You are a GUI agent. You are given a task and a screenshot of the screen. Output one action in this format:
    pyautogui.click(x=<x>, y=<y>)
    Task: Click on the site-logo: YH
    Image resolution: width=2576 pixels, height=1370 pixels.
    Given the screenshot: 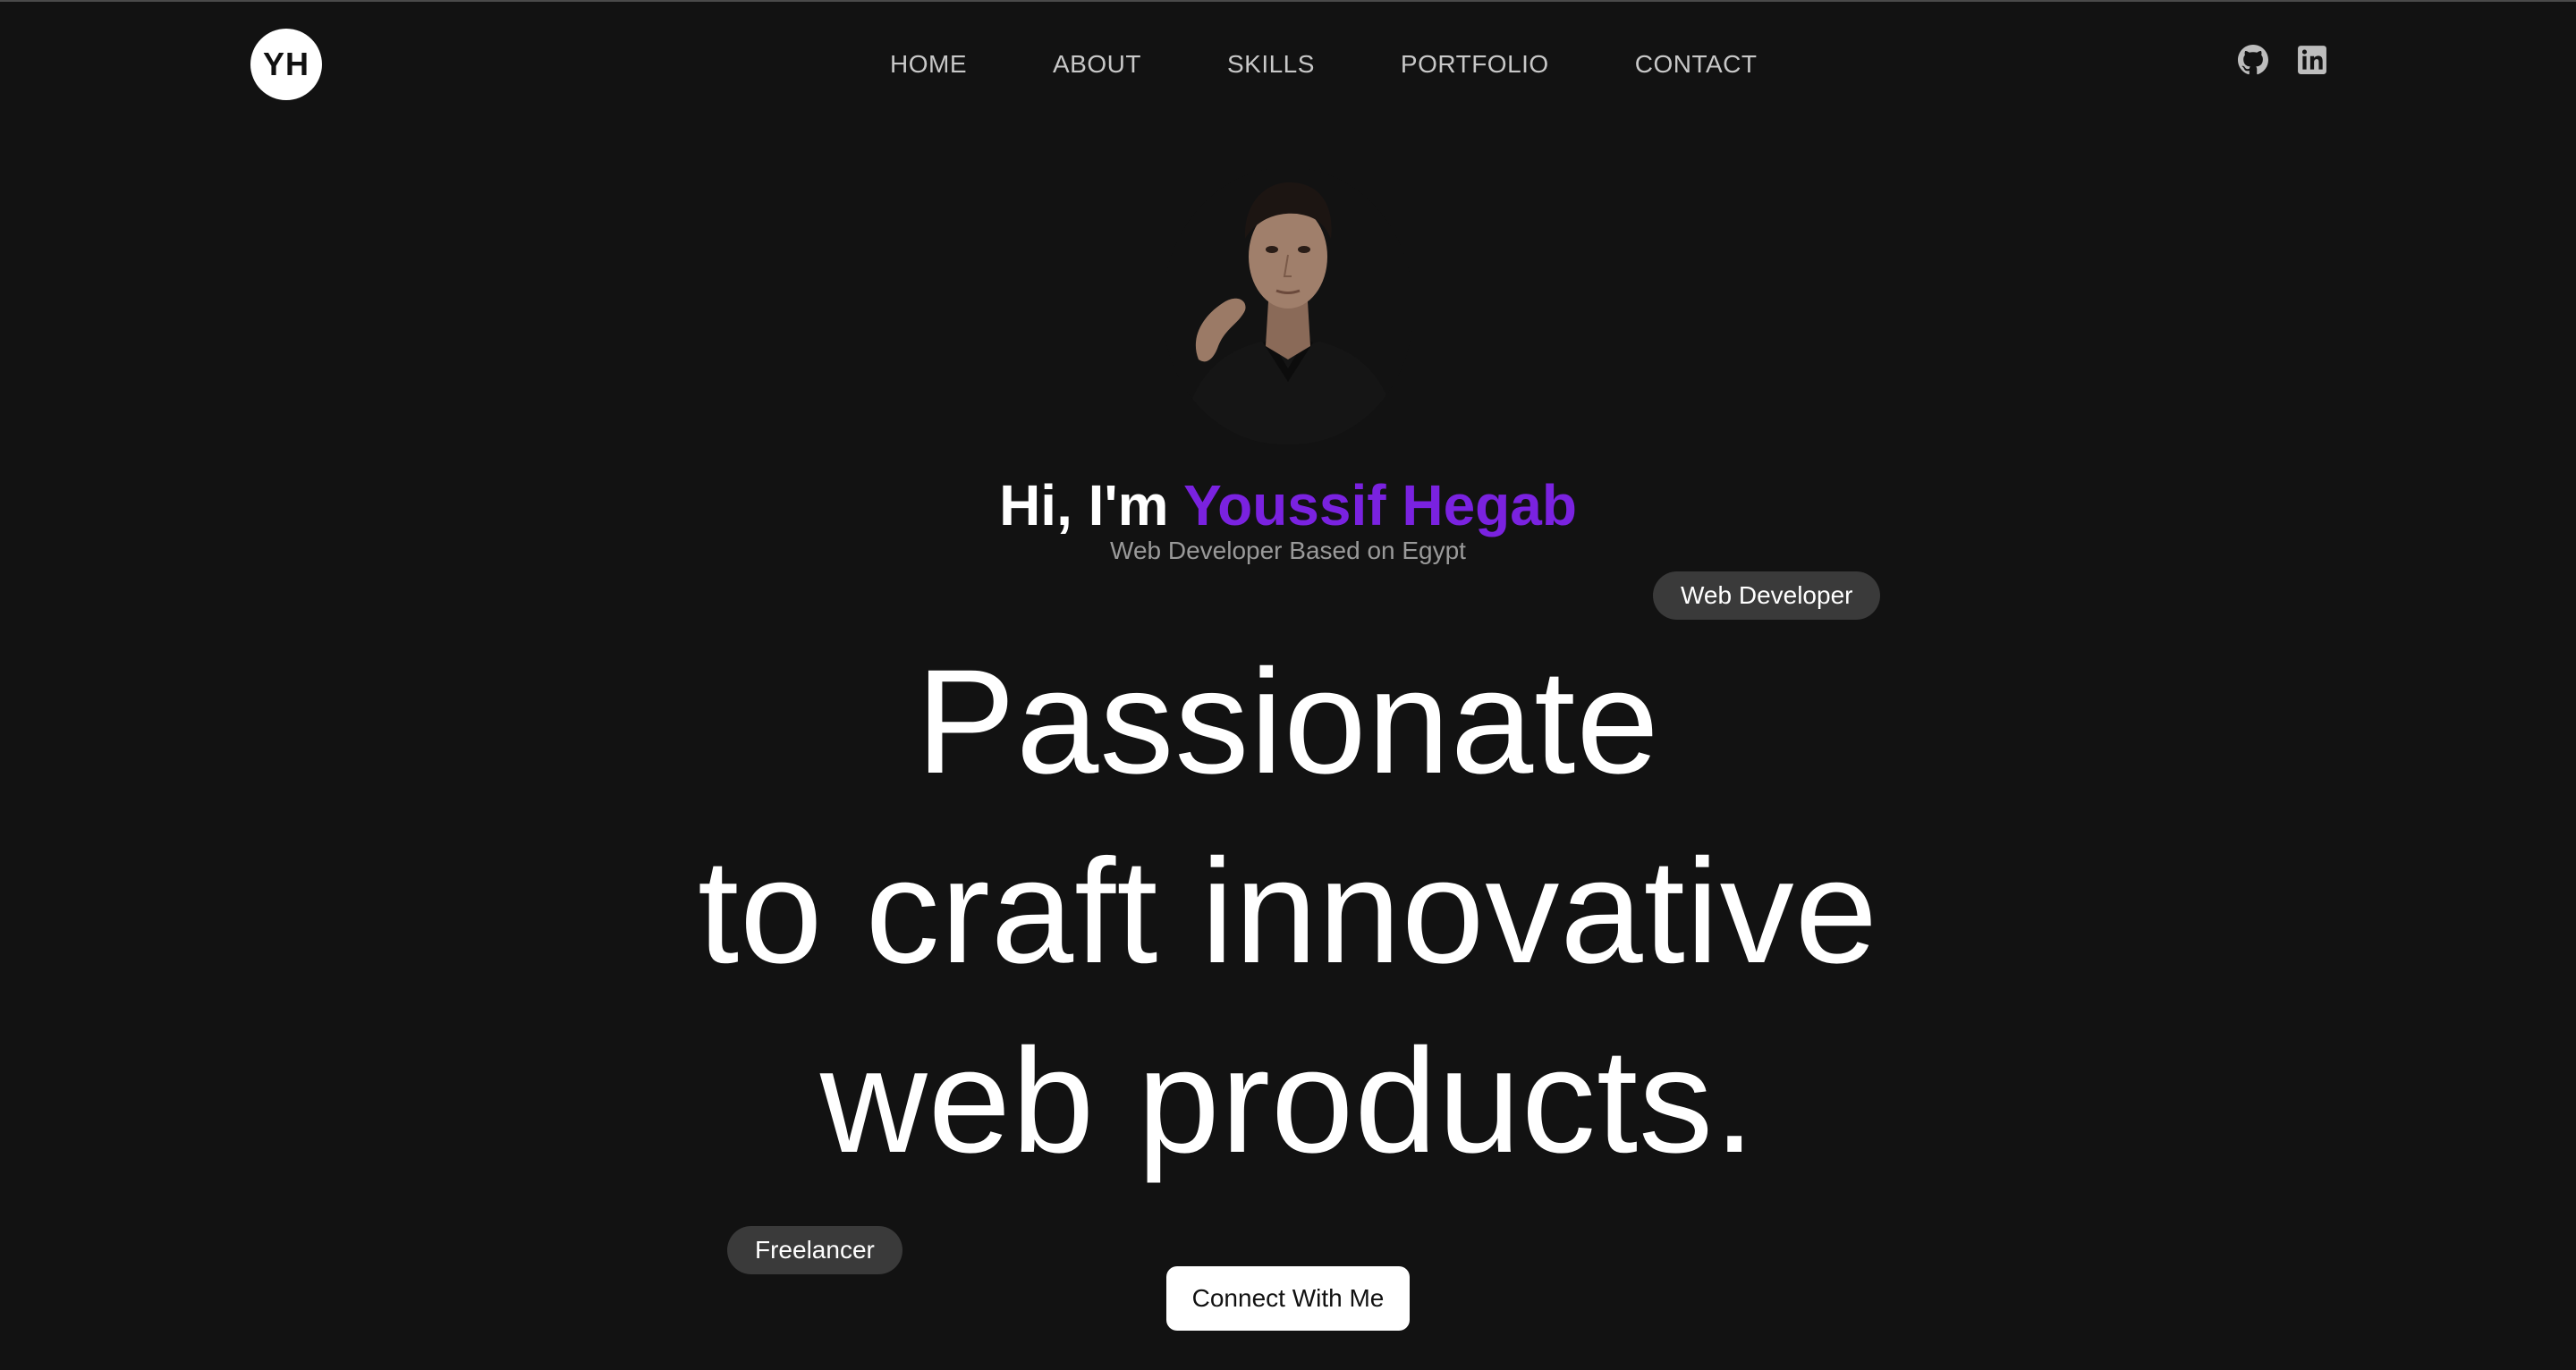 What is the action you would take?
    pyautogui.click(x=286, y=64)
    